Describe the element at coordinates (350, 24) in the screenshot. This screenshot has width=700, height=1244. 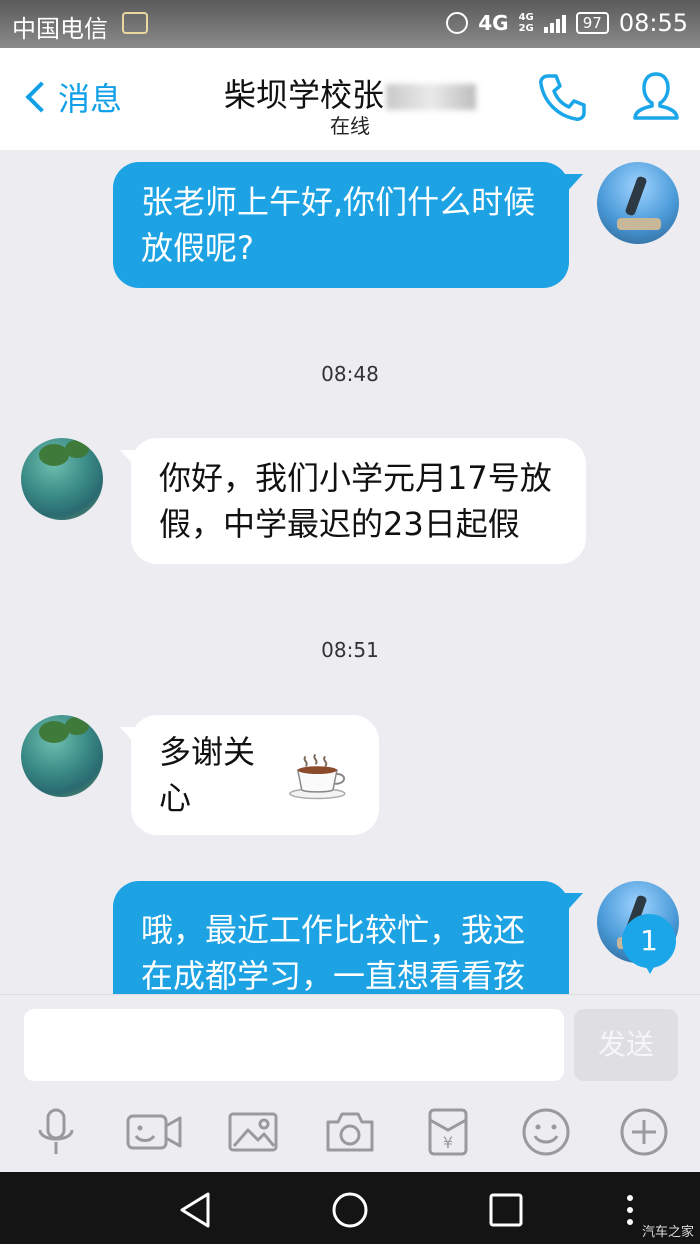
I see `status-bar: 中国电信 4G 4G 2G 97 08:55` at that location.